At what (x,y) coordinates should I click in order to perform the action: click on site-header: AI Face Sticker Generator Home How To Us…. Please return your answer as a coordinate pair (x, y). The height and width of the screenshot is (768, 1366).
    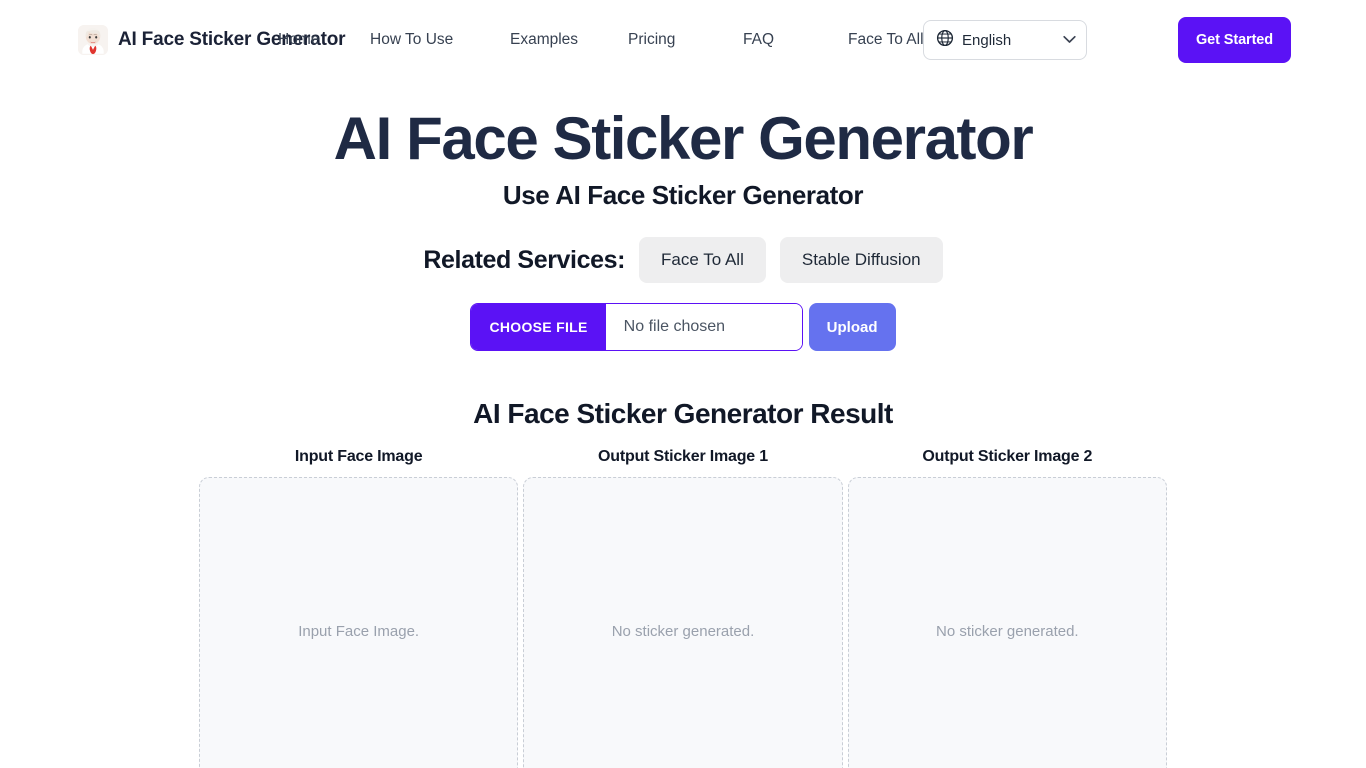
    Looking at the image, I should click on (683, 40).